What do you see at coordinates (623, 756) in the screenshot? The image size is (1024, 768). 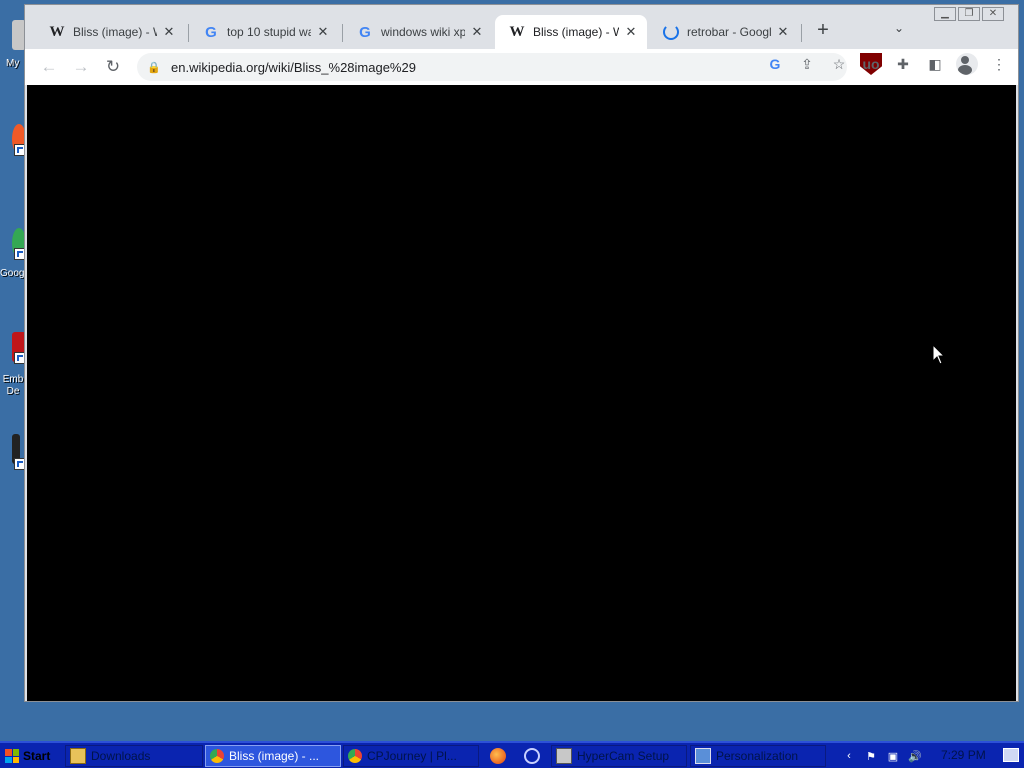 I see `task-label: HyperCam Setup` at bounding box center [623, 756].